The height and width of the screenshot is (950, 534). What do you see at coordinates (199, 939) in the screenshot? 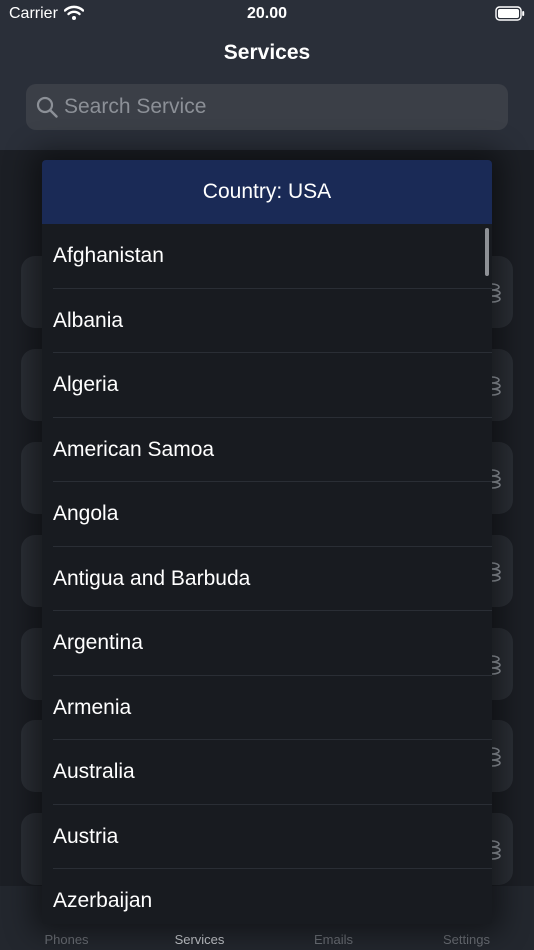
I see `tab-label: Services` at bounding box center [199, 939].